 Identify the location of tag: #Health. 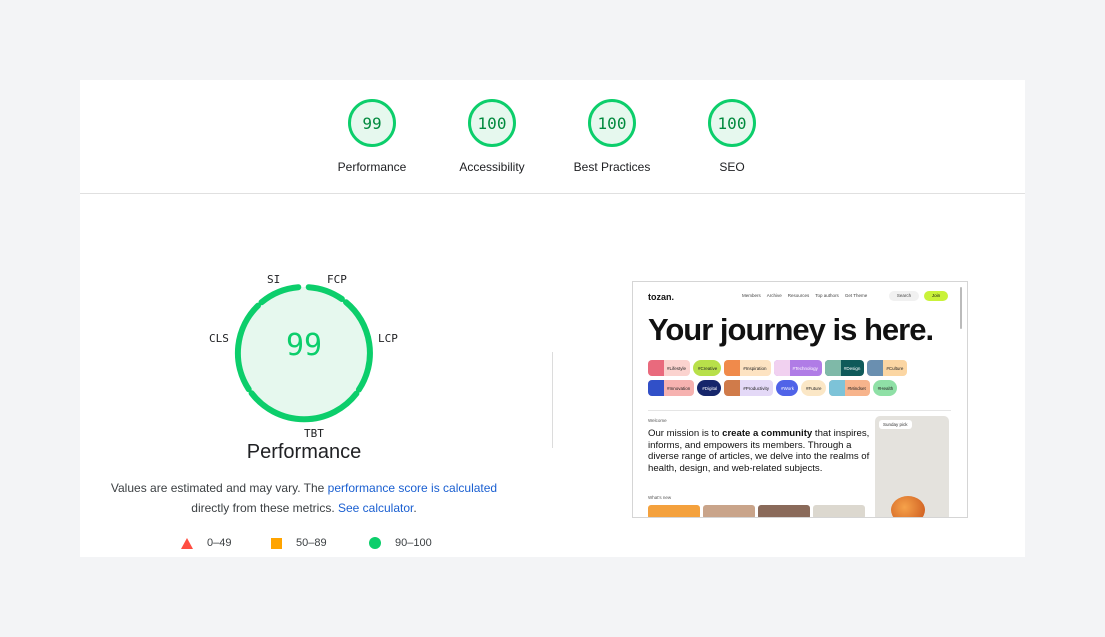
(885, 388).